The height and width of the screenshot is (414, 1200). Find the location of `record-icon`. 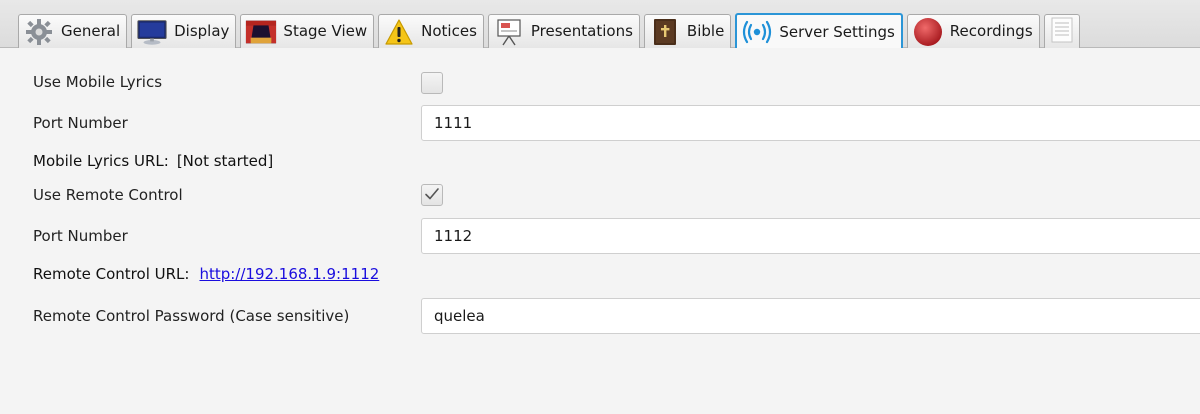

record-icon is located at coordinates (928, 31).